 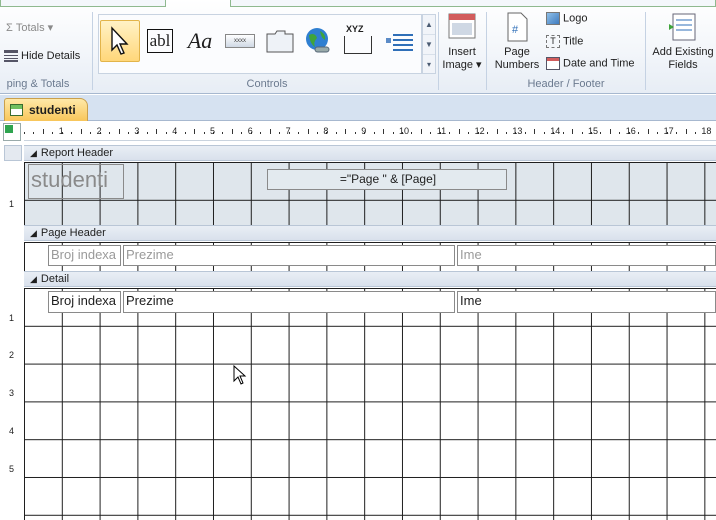 What do you see at coordinates (84, 302) in the screenshot?
I see `textbox-broj-indexa: Broj indexa` at bounding box center [84, 302].